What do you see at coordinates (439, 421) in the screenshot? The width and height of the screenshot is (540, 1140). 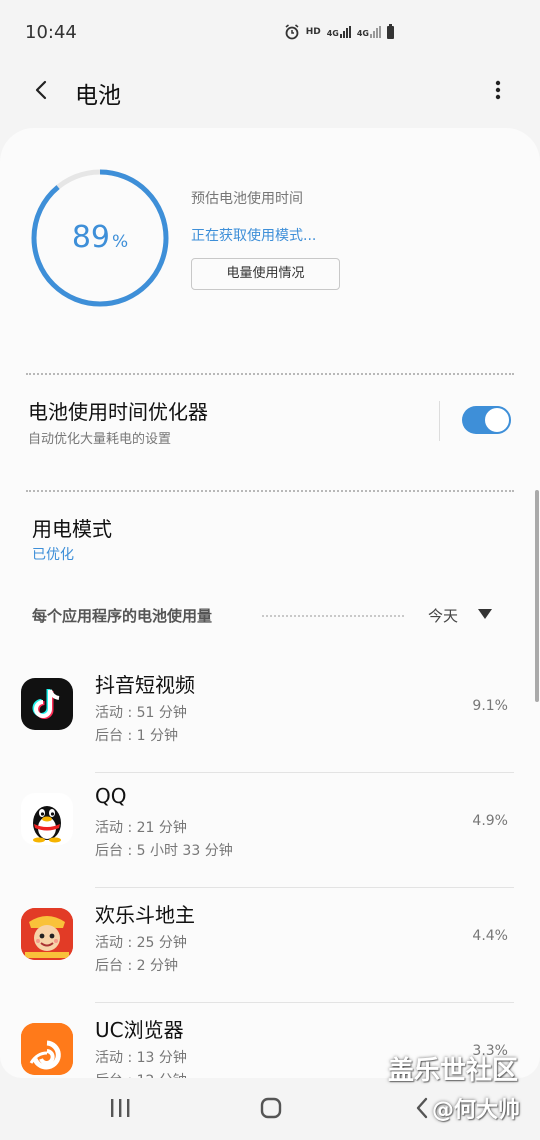 I see `vertical-divider` at bounding box center [439, 421].